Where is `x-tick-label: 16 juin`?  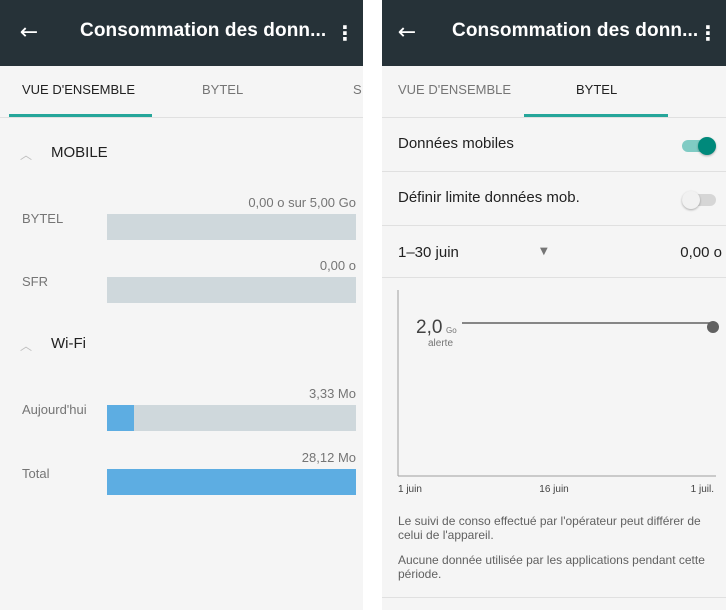 x-tick-label: 16 juin is located at coordinates (553, 489).